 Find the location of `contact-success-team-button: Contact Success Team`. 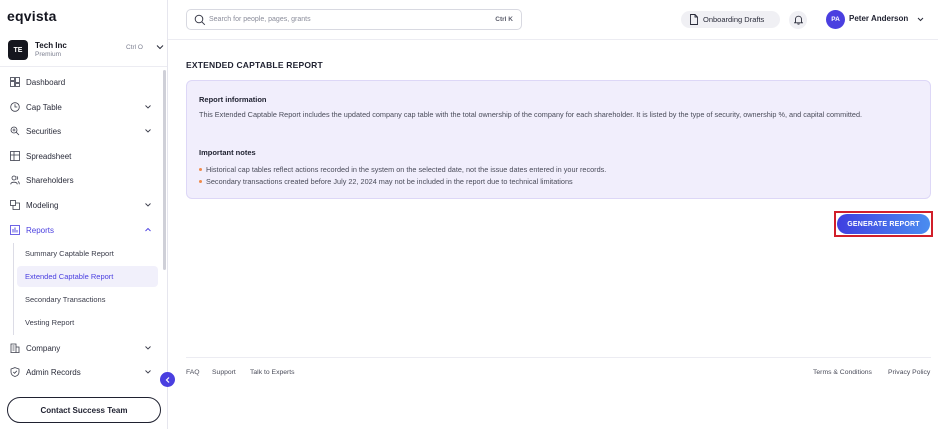

contact-success-team-button: Contact Success Team is located at coordinates (84, 410).